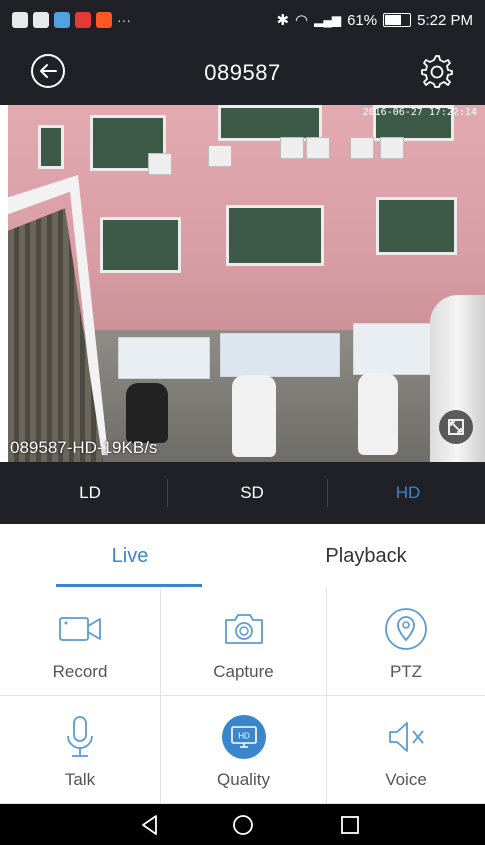 The height and width of the screenshot is (845, 485). I want to click on tab-playback: Playback, so click(366, 556).